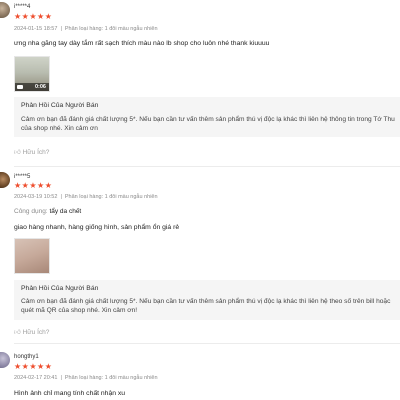 This screenshot has height=400, width=400. I want to click on review-photo-thumbnail, so click(32, 256).